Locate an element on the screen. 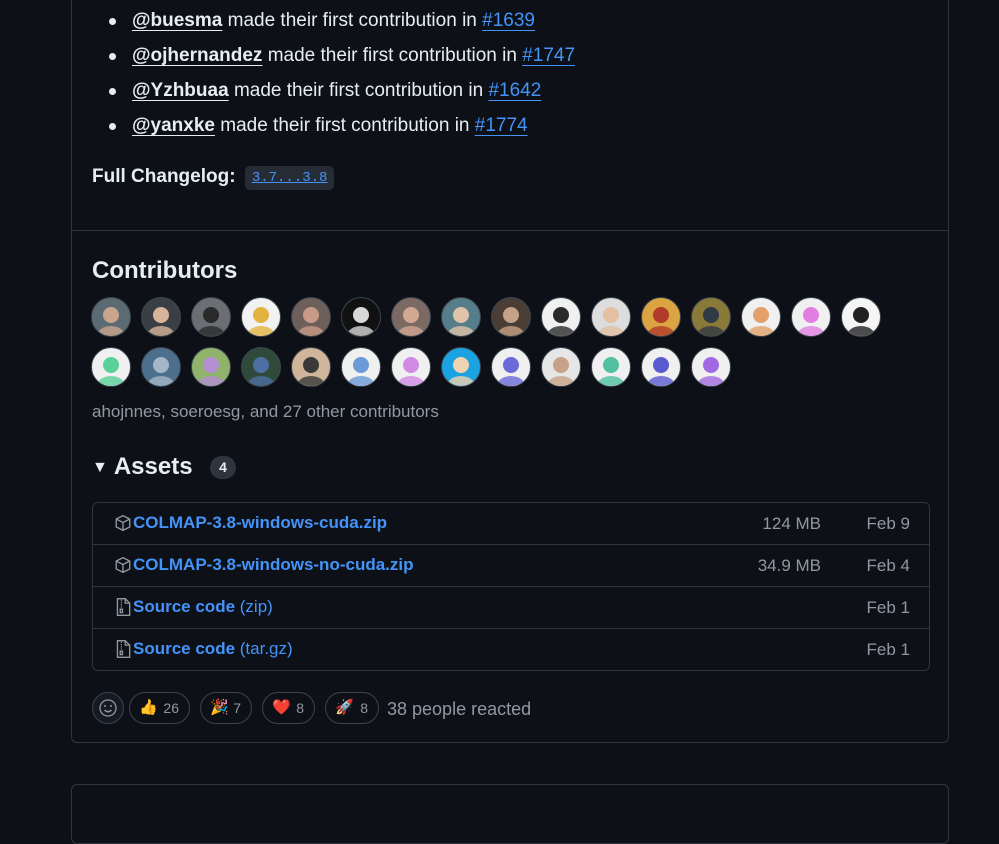  asset-size: 34.9 MB is located at coordinates (789, 565).